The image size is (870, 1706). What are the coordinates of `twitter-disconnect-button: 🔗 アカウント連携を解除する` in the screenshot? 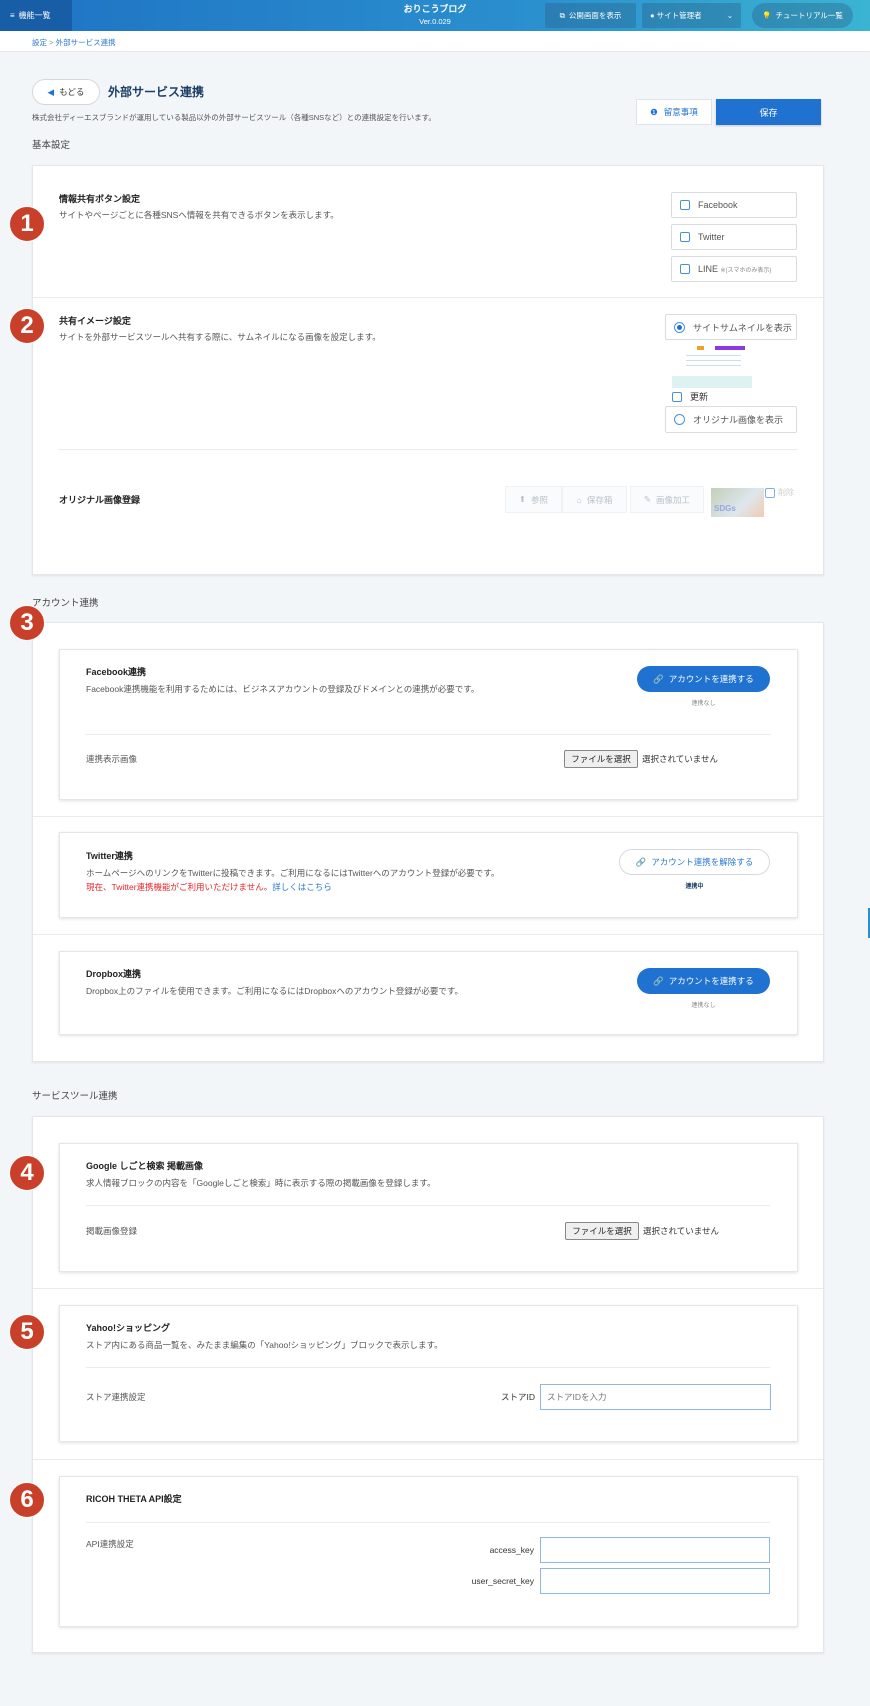 It's located at (694, 862).